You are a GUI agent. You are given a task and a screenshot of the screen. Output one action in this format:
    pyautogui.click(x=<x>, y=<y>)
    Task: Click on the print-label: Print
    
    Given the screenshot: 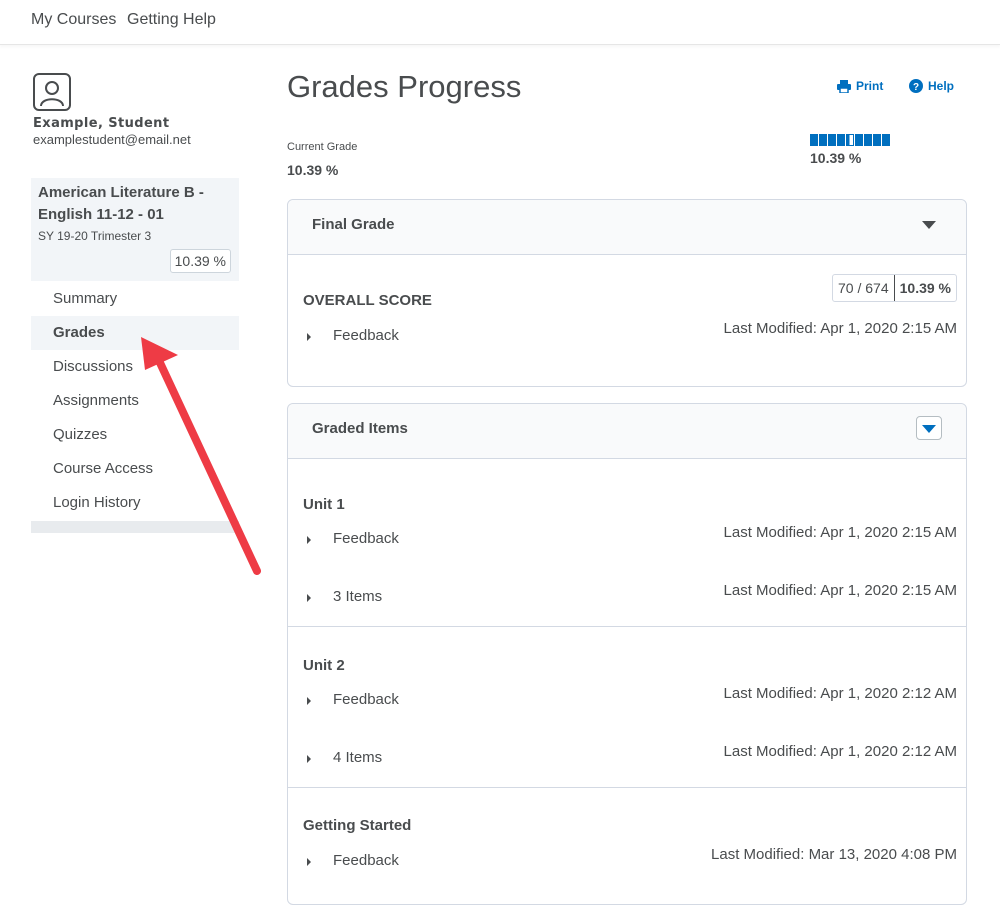 What is the action you would take?
    pyautogui.click(x=870, y=86)
    